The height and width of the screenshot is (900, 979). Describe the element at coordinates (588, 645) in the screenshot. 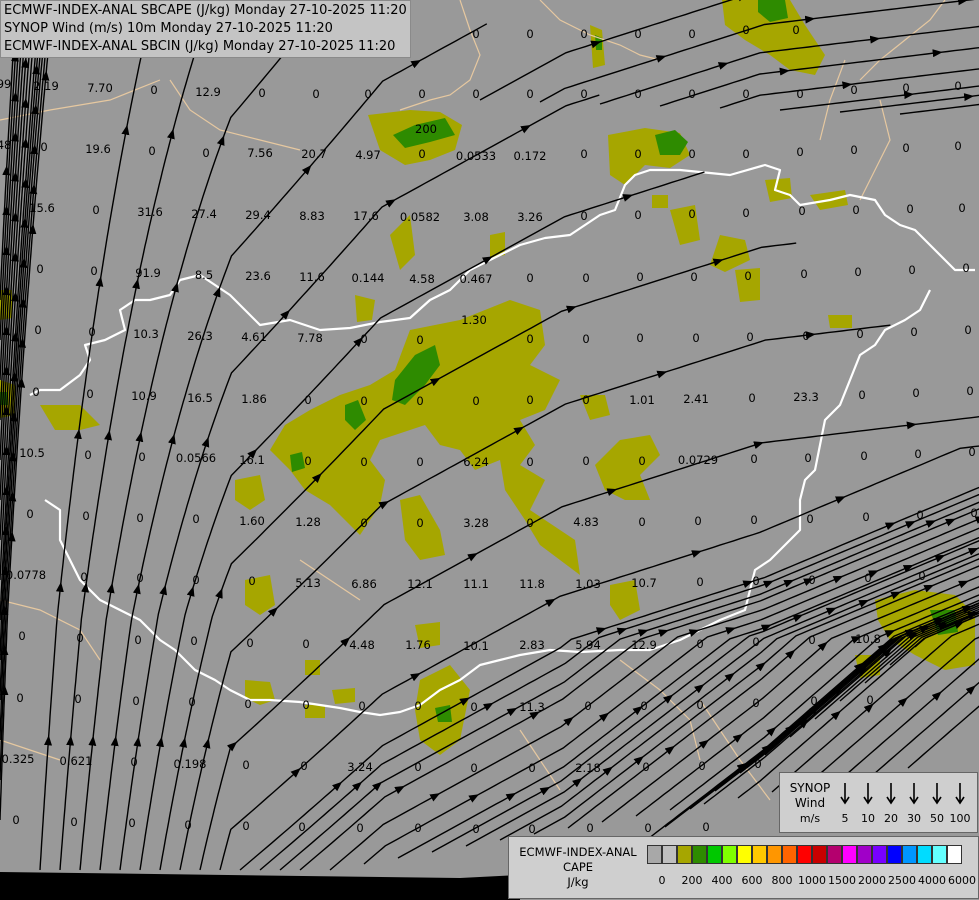

I see `grid-value-label: 5.94` at that location.